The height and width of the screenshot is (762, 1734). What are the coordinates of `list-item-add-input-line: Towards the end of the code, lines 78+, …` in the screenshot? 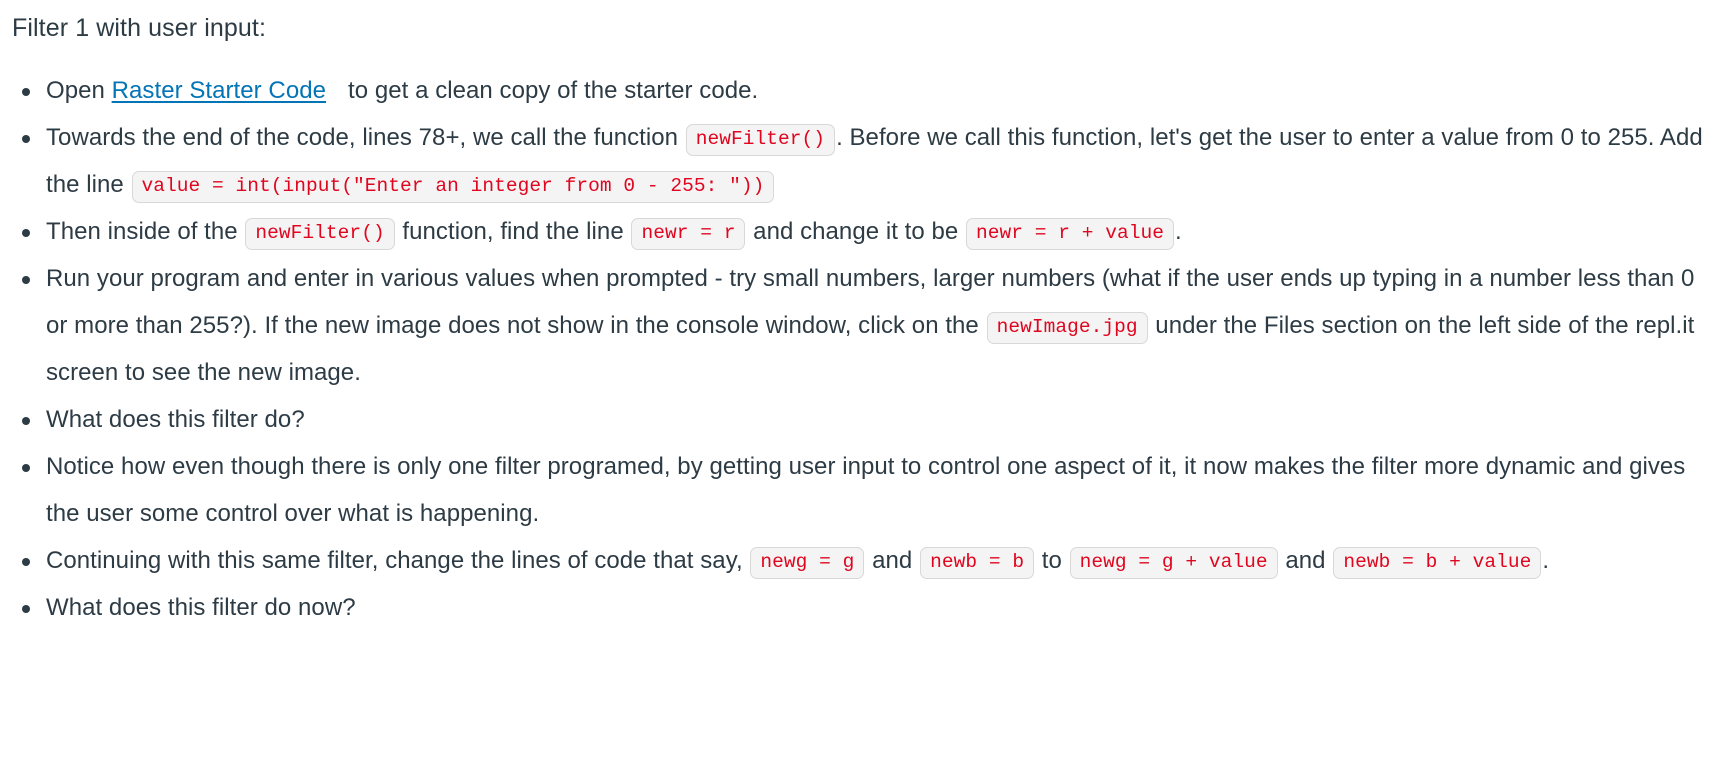 It's located at (868, 161).